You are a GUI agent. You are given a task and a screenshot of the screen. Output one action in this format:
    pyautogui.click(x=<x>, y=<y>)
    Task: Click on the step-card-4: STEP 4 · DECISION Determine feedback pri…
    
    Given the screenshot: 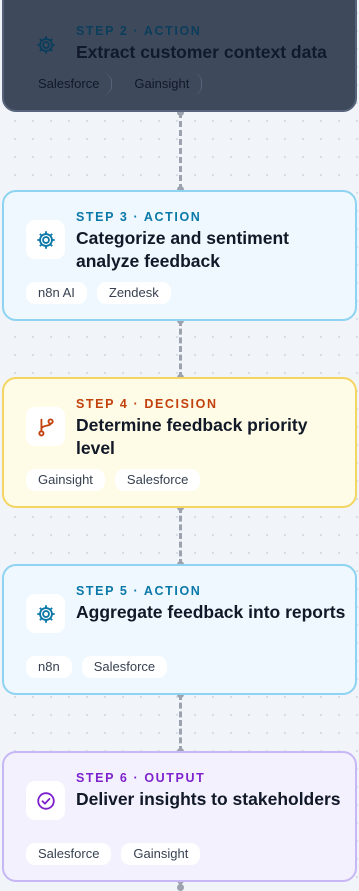 What is the action you would take?
    pyautogui.click(x=179, y=442)
    